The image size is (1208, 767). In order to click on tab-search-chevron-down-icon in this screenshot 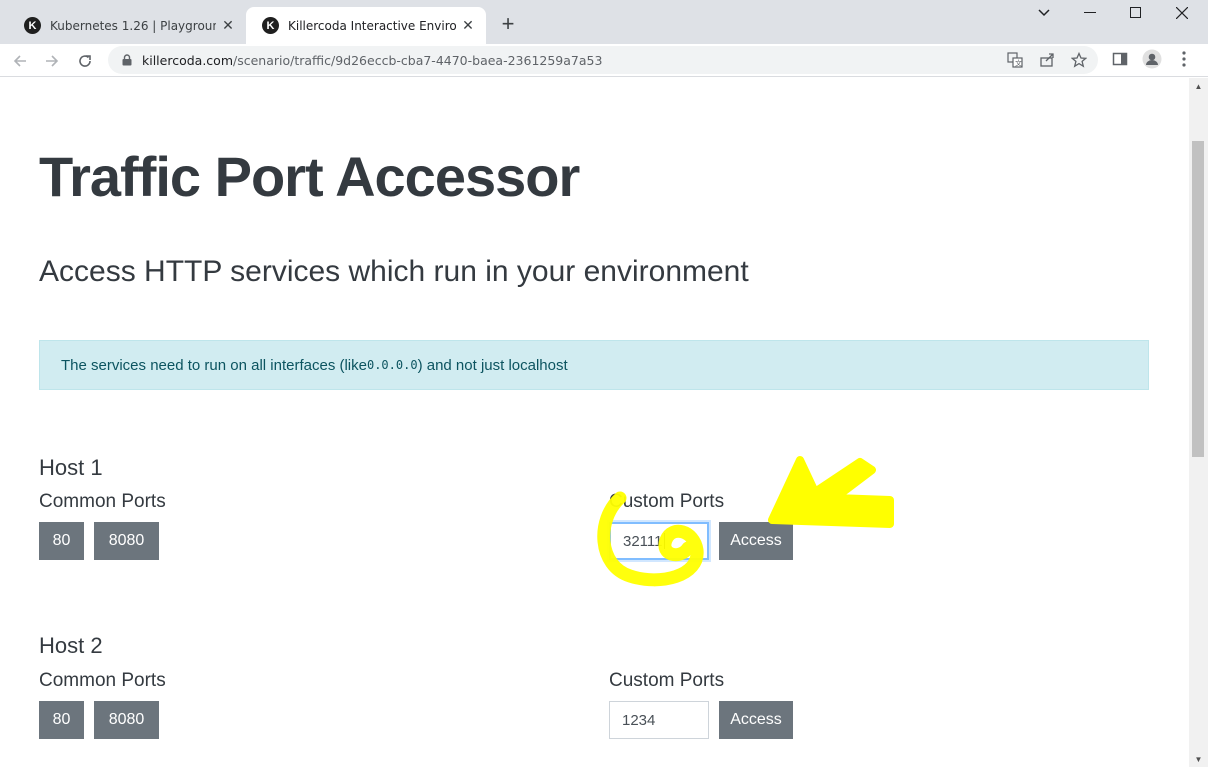, I will do `click(1044, 13)`.